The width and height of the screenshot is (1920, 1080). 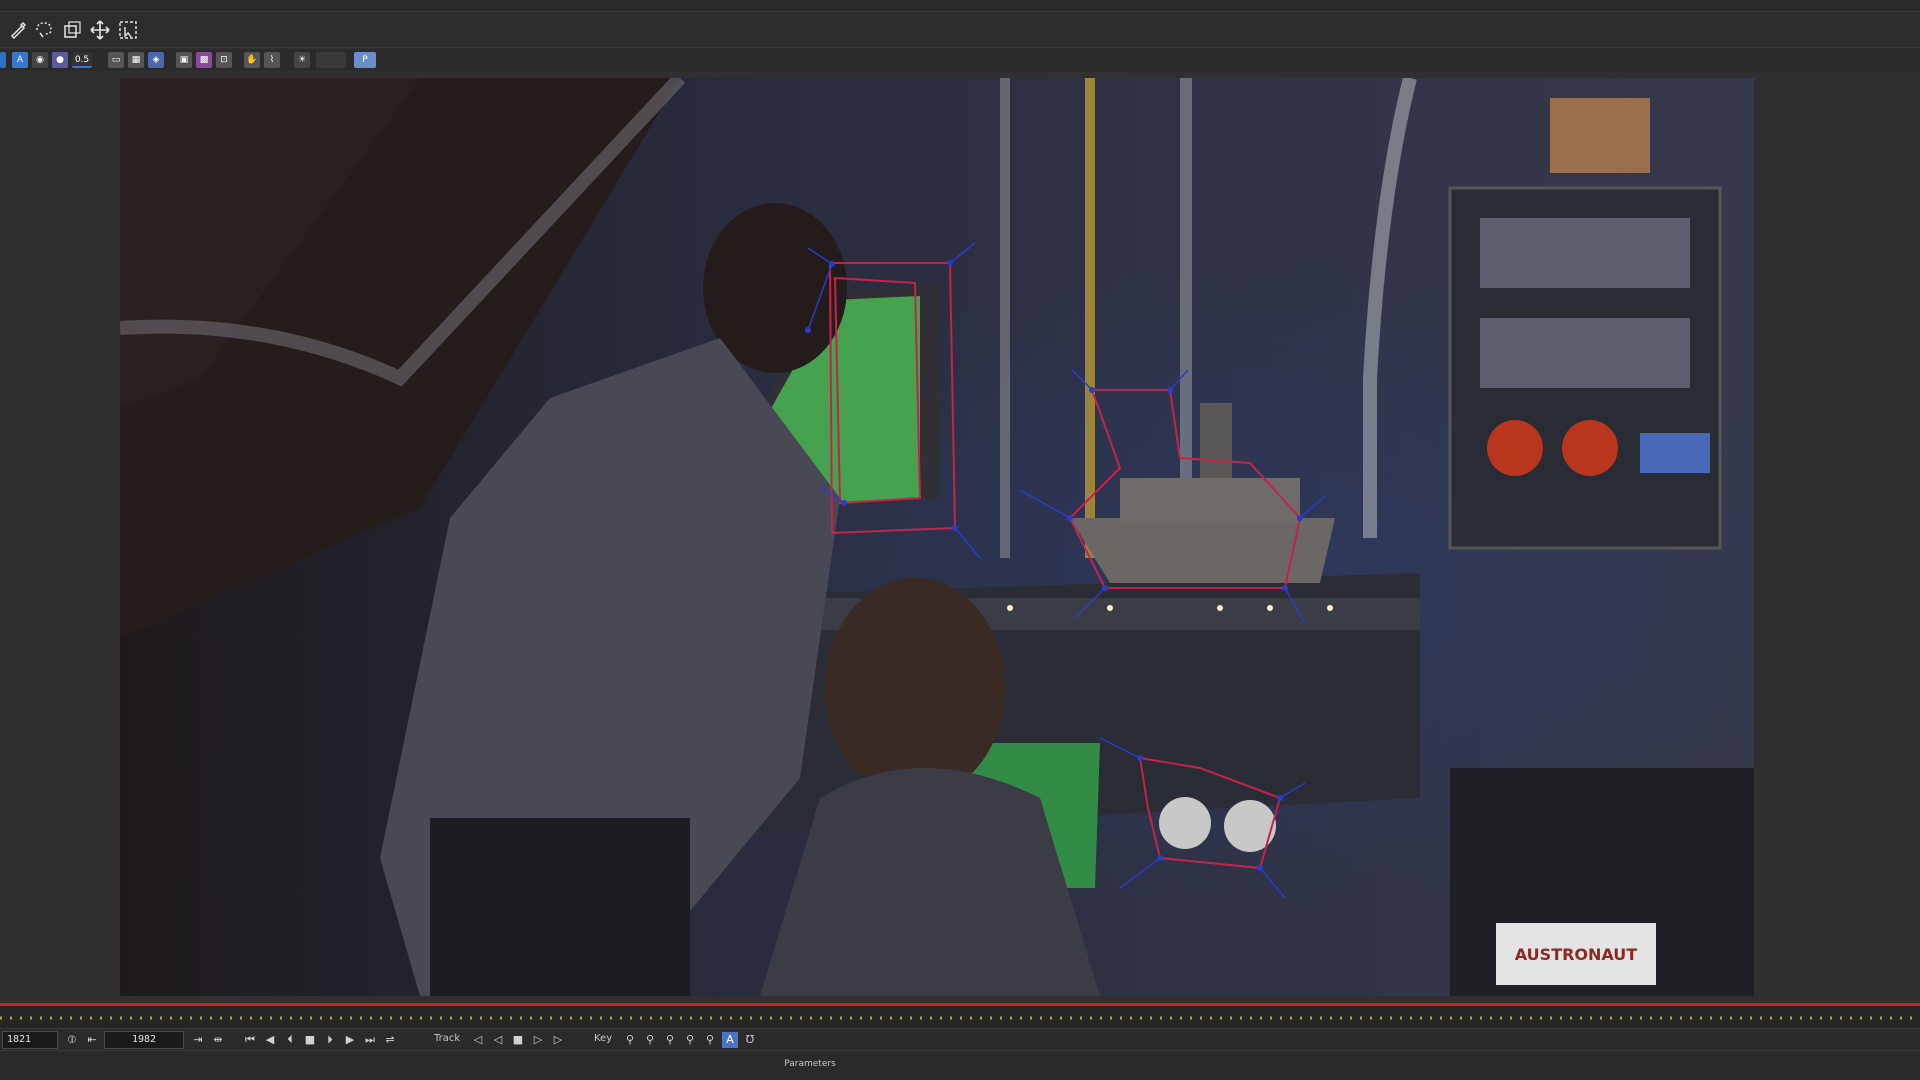 I want to click on go-start-icon: ⏮, so click(x=250, y=1040).